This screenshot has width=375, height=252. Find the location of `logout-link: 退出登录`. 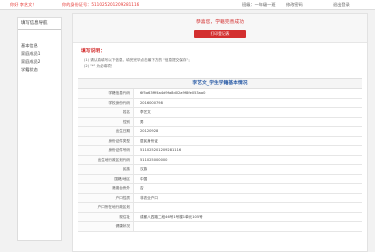

logout-link: 退出登录 is located at coordinates (341, 4).